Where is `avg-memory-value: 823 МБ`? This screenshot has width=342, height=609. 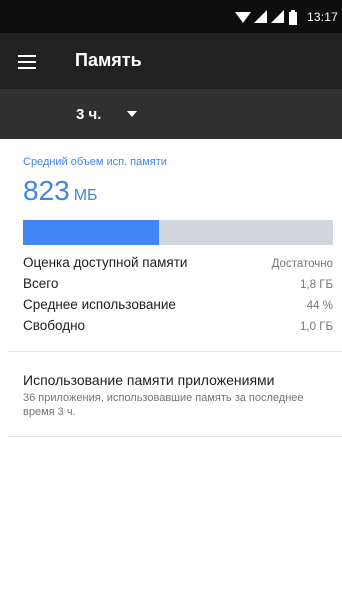
avg-memory-value: 823 МБ is located at coordinates (60, 191).